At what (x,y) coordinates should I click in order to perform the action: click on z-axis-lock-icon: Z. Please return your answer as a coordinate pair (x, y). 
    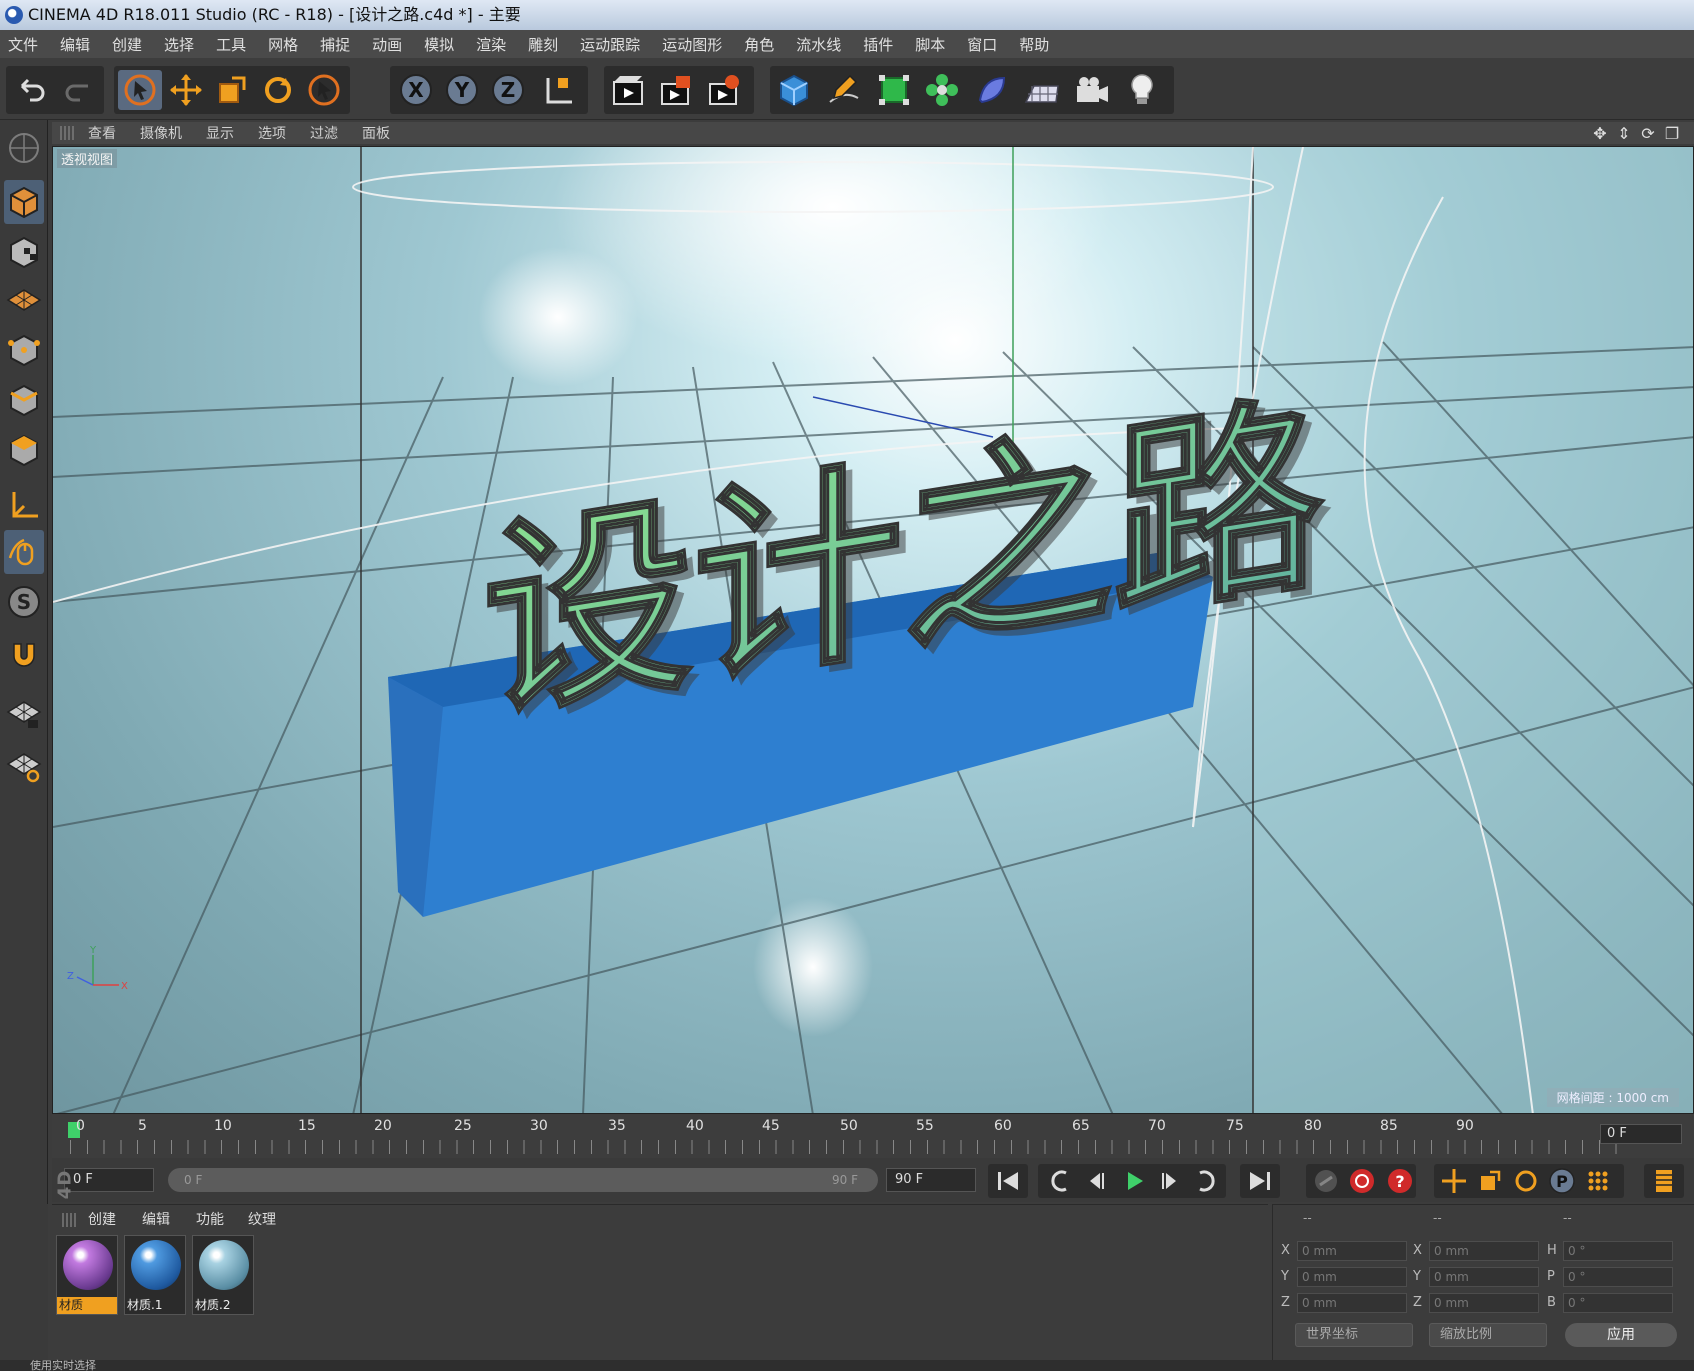
    Looking at the image, I should click on (508, 90).